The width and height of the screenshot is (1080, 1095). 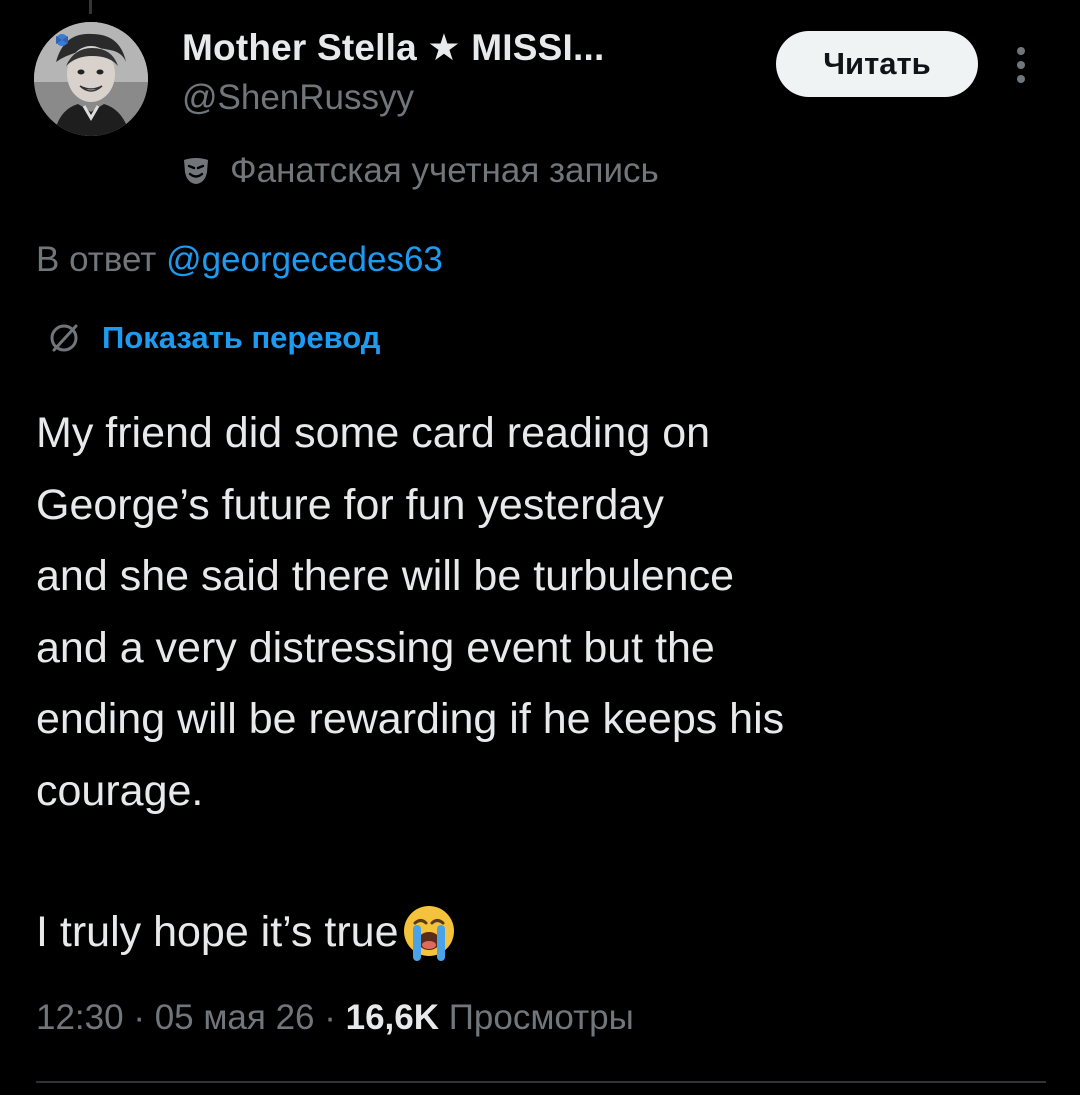 I want to click on fan-account-label: Фанатская учетная запись, so click(x=444, y=170).